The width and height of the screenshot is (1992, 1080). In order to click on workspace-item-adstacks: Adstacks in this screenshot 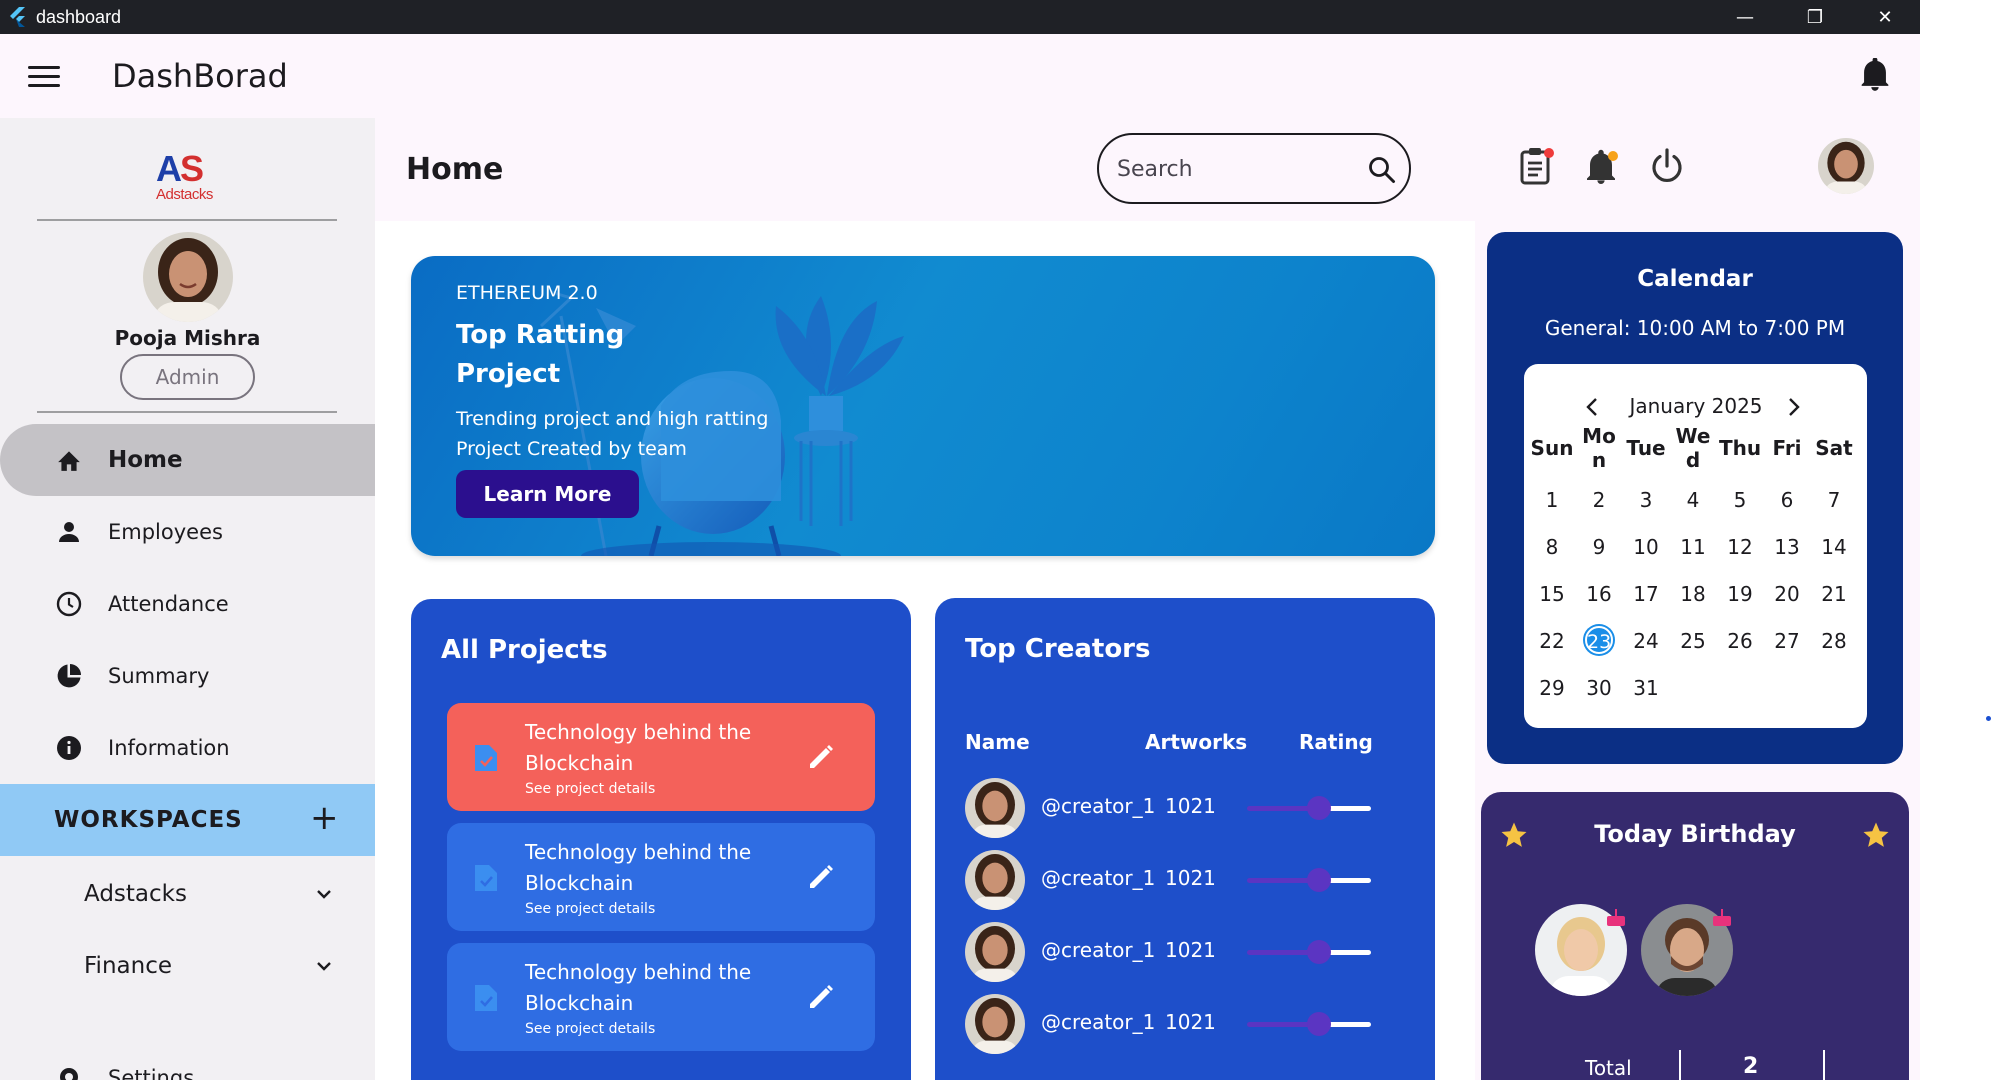, I will do `click(187, 894)`.